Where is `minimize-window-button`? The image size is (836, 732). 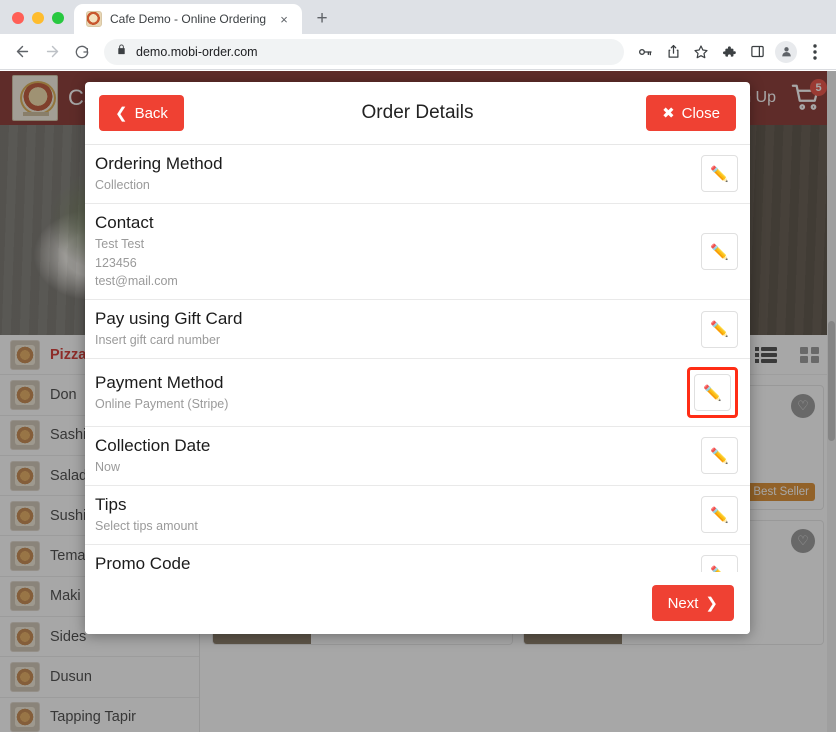 minimize-window-button is located at coordinates (38, 18).